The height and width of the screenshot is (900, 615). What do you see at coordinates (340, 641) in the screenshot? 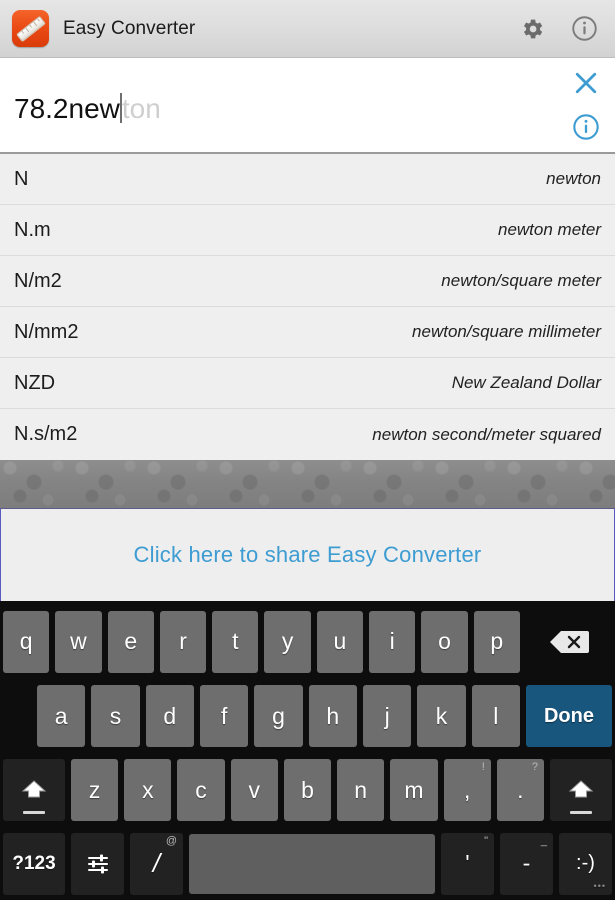
I see `key-u: u` at bounding box center [340, 641].